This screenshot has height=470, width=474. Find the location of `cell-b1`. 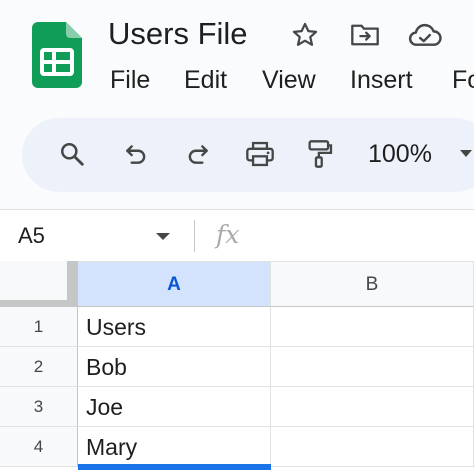

cell-b1 is located at coordinates (372, 327).